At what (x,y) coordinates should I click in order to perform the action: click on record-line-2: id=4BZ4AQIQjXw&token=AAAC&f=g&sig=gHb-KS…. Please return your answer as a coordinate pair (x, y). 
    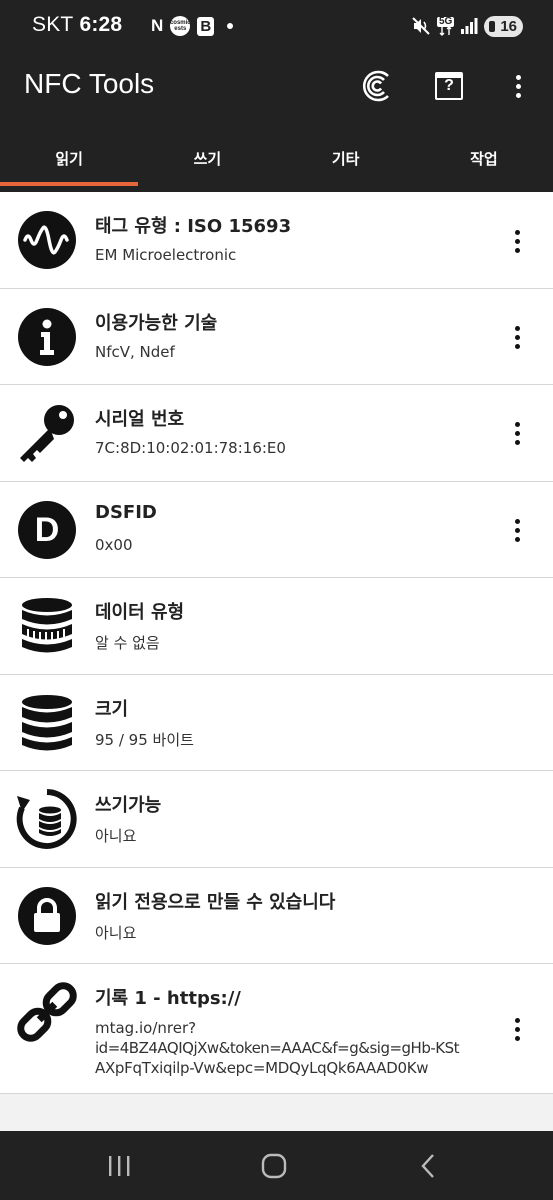
    Looking at the image, I should click on (277, 1048).